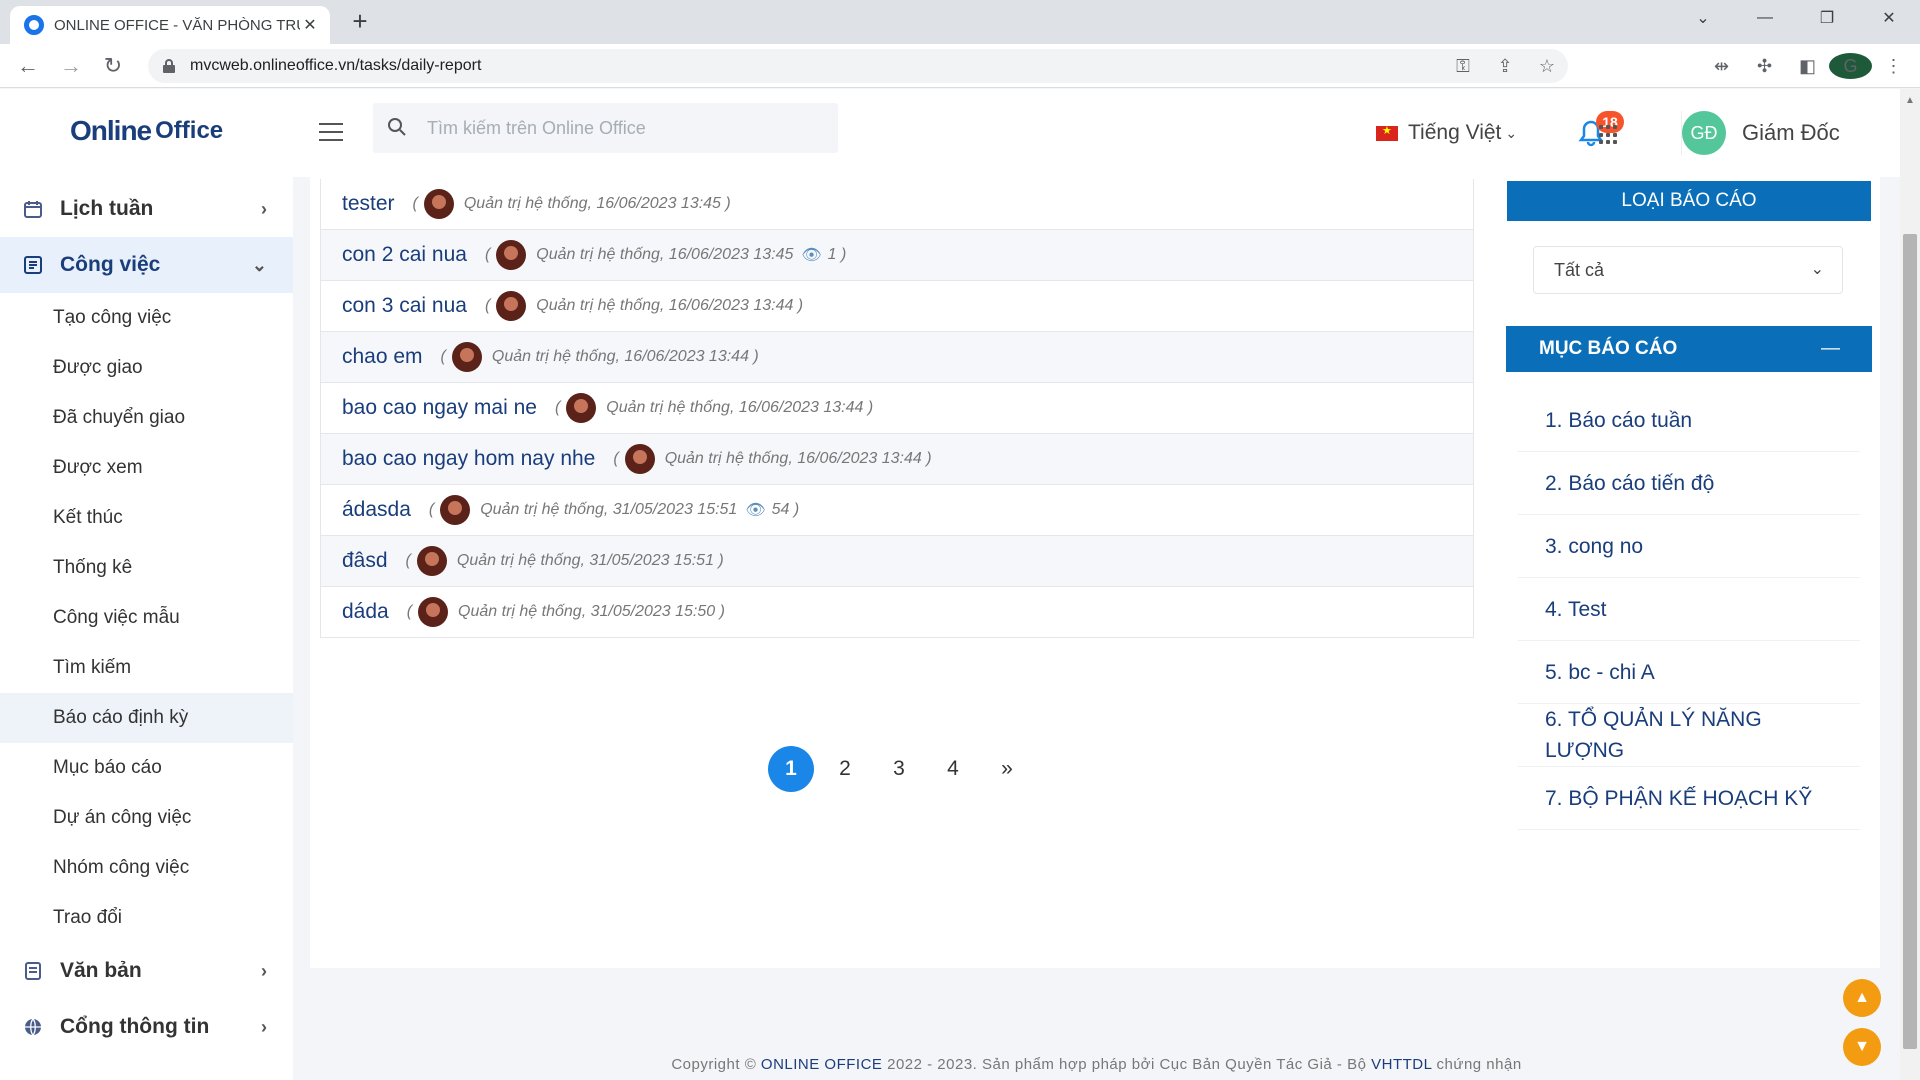 The height and width of the screenshot is (1080, 1920). What do you see at coordinates (605, 128) in the screenshot?
I see `search-bar: Tìm kiếm trên Online Office` at bounding box center [605, 128].